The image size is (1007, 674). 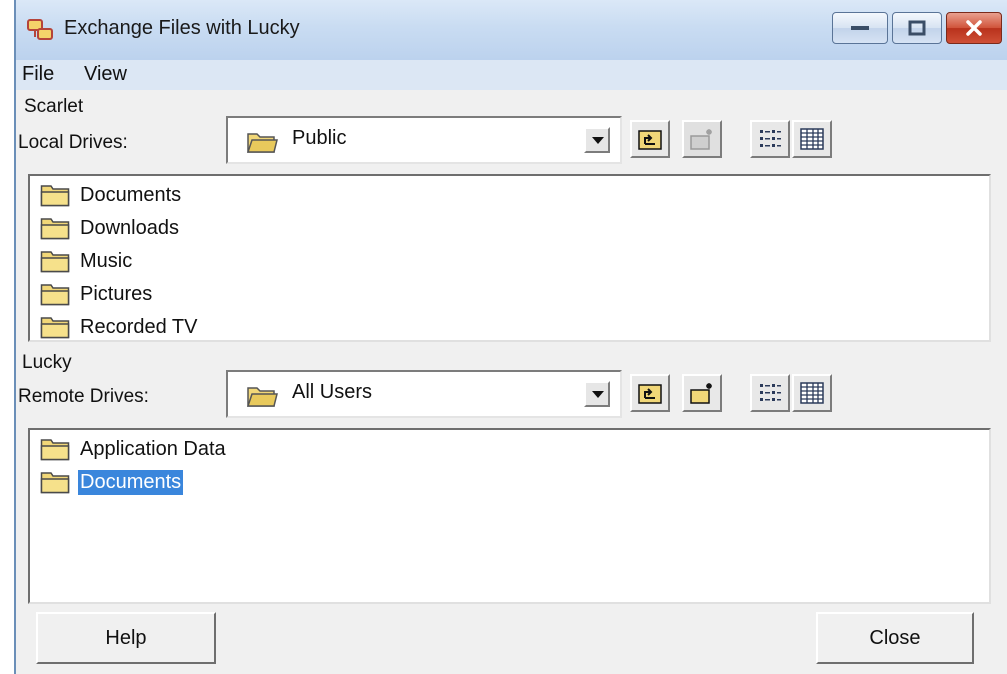 I want to click on maximize-button, so click(x=917, y=28).